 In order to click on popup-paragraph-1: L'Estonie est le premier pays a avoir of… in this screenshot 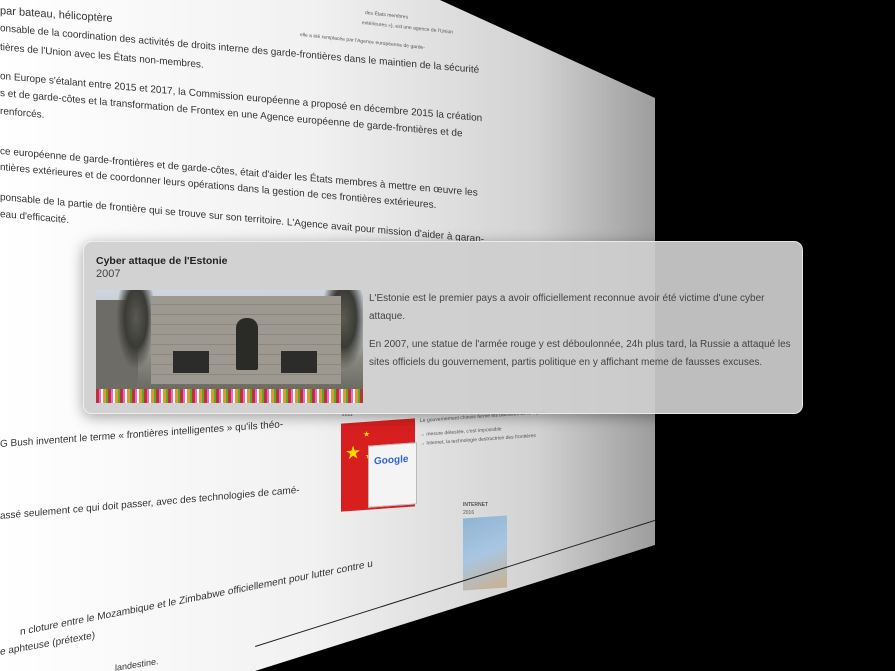, I will do `click(567, 307)`.